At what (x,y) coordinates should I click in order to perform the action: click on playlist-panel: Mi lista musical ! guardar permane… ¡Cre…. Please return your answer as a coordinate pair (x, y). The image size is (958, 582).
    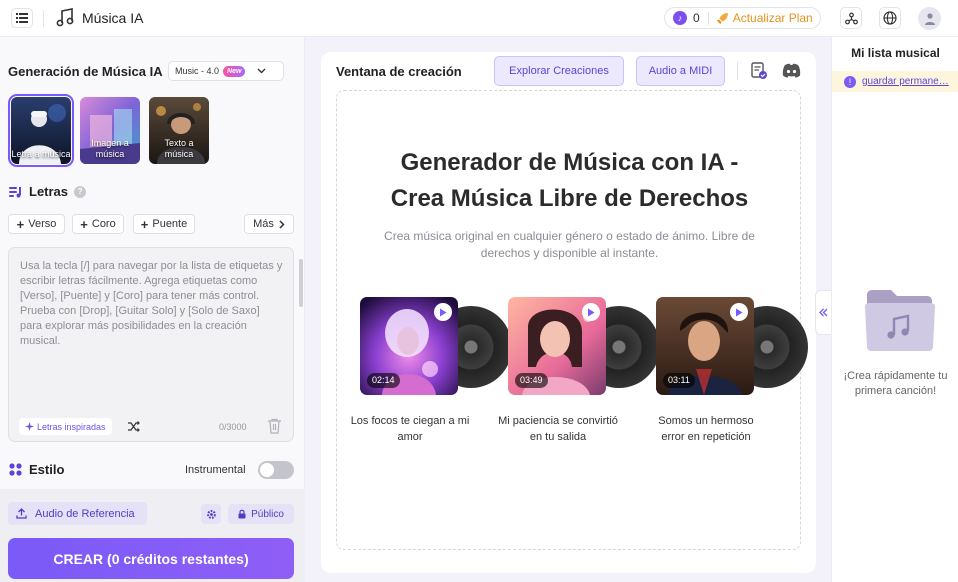
    Looking at the image, I should click on (894, 309).